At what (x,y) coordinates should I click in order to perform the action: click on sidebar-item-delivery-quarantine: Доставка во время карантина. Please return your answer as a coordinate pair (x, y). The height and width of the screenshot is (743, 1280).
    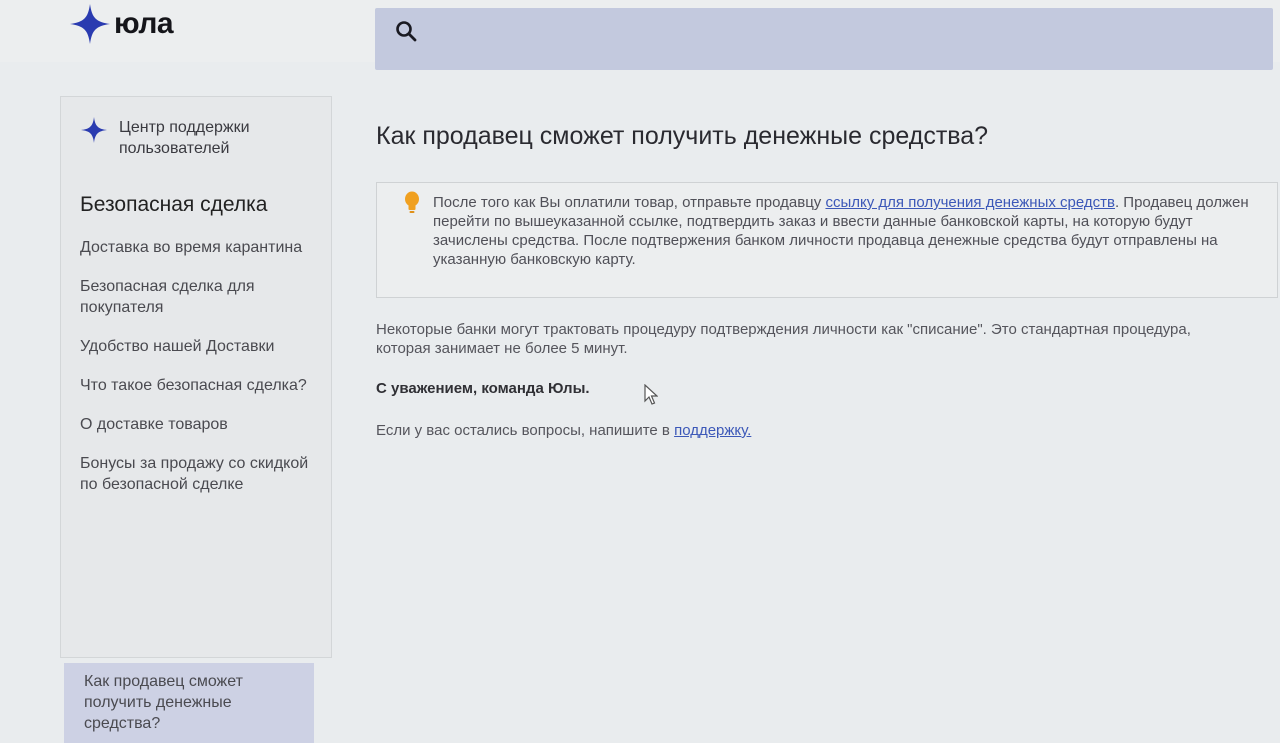
    Looking at the image, I should click on (195, 247).